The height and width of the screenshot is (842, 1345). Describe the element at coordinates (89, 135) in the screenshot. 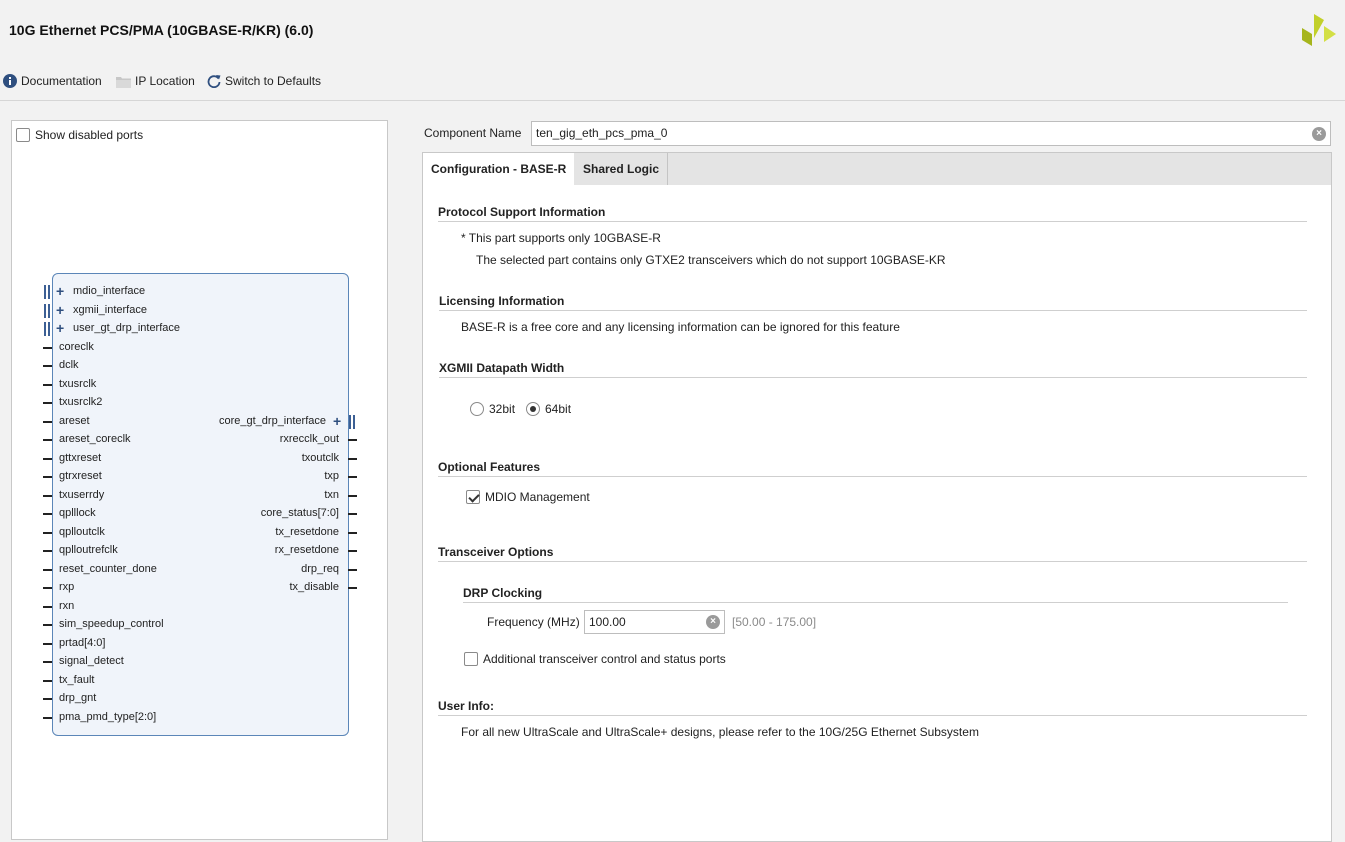

I see `show-disabled-label: Show disabled ports` at that location.